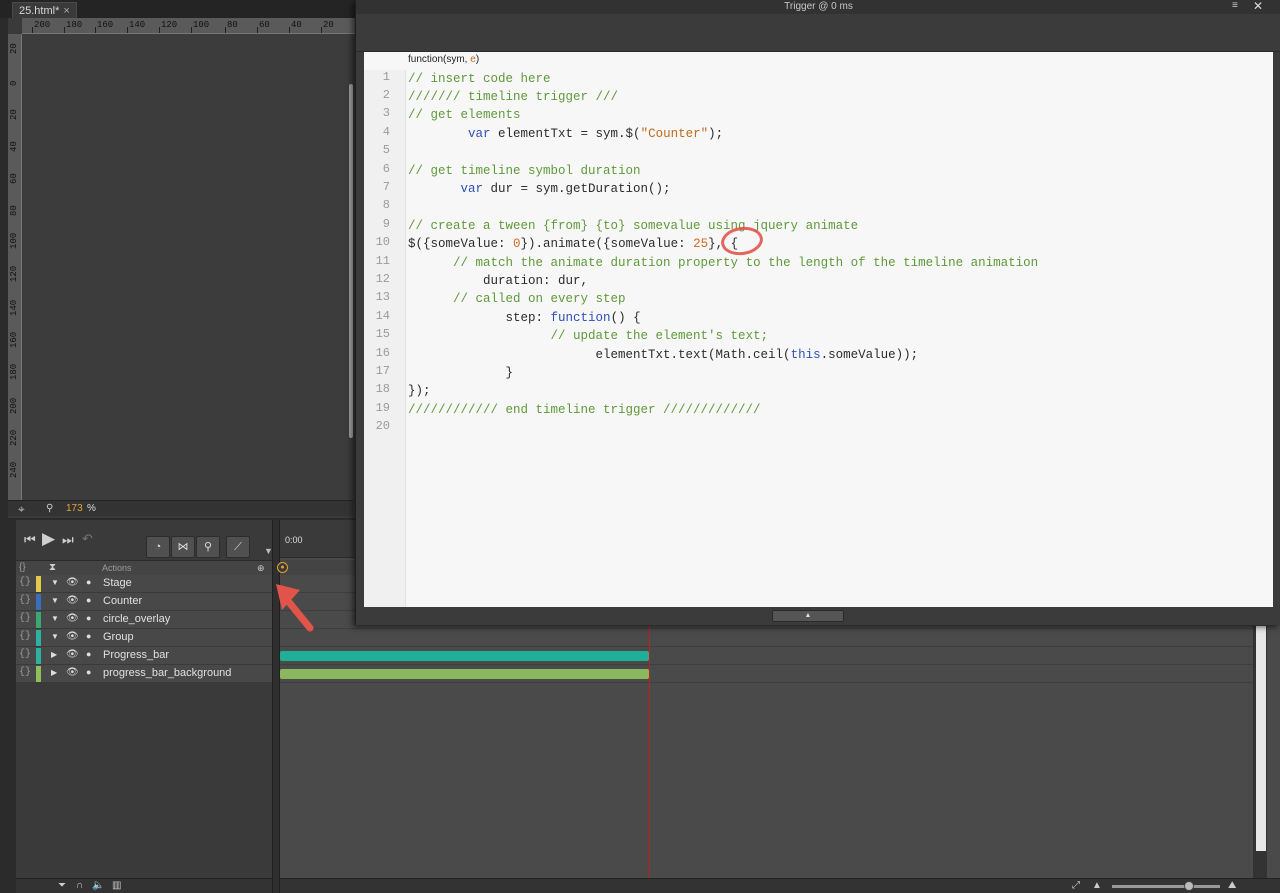 Image resolution: width=1280 pixels, height=893 pixels. What do you see at coordinates (1189, 886) in the screenshot?
I see `timeline-zoom-thumb` at bounding box center [1189, 886].